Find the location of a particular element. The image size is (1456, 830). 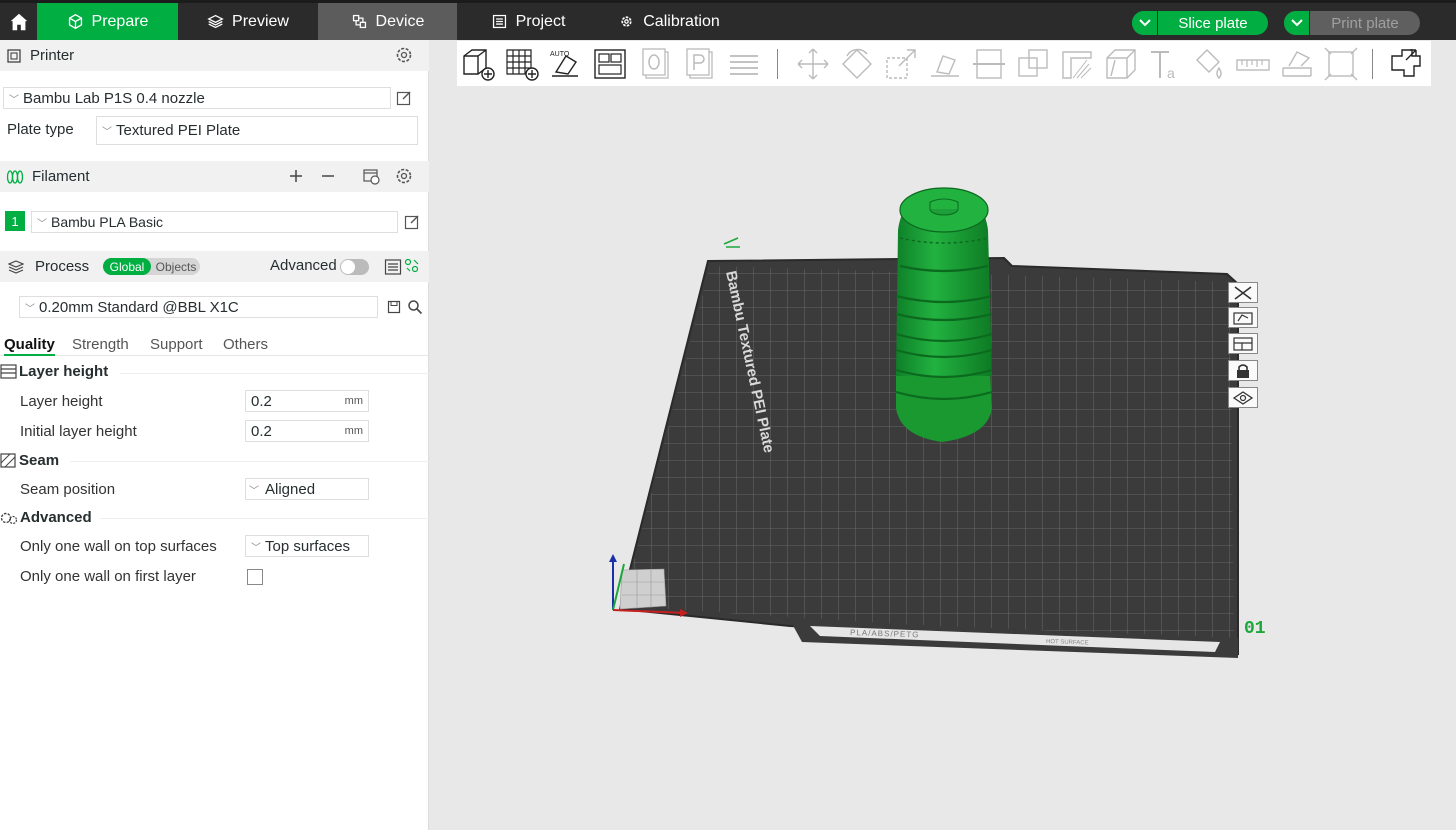

add-plate-button is located at coordinates (522, 64).